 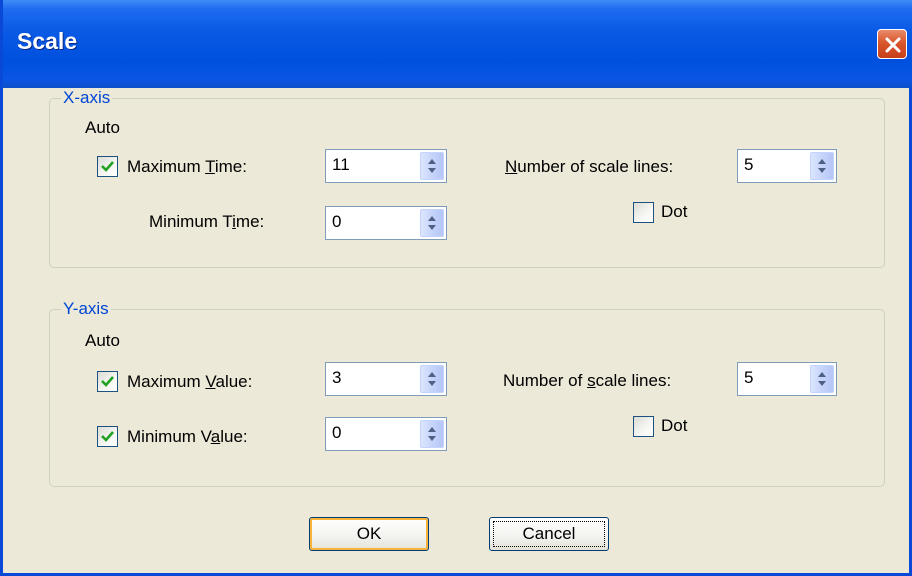 I want to click on y-min-value-label-a: Minimum V, so click(x=169, y=436).